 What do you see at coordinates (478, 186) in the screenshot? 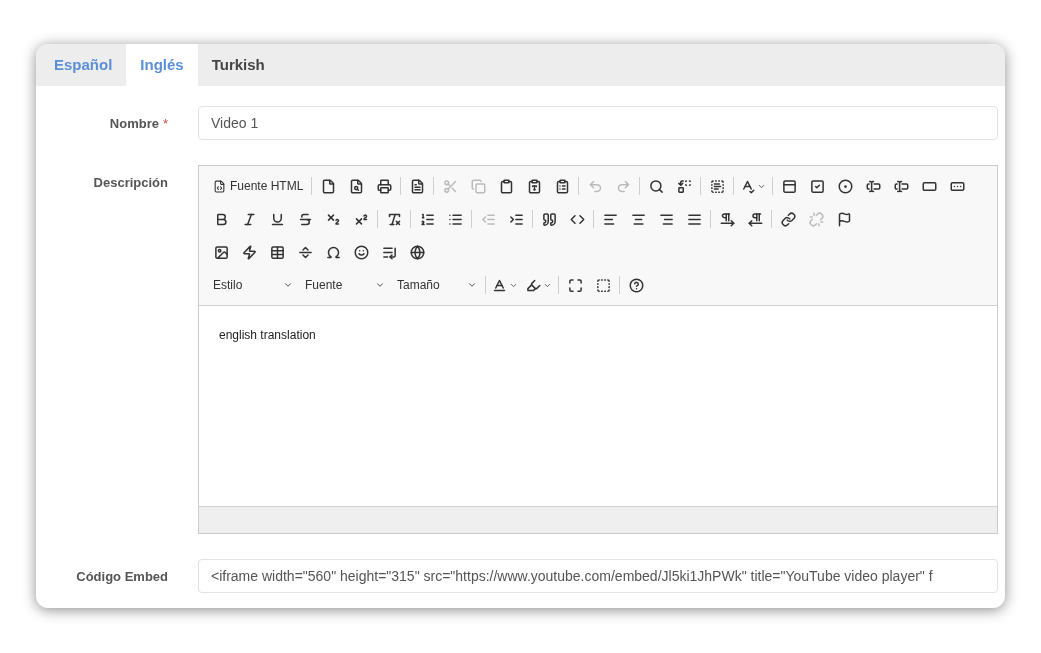
I see `copy-icon` at bounding box center [478, 186].